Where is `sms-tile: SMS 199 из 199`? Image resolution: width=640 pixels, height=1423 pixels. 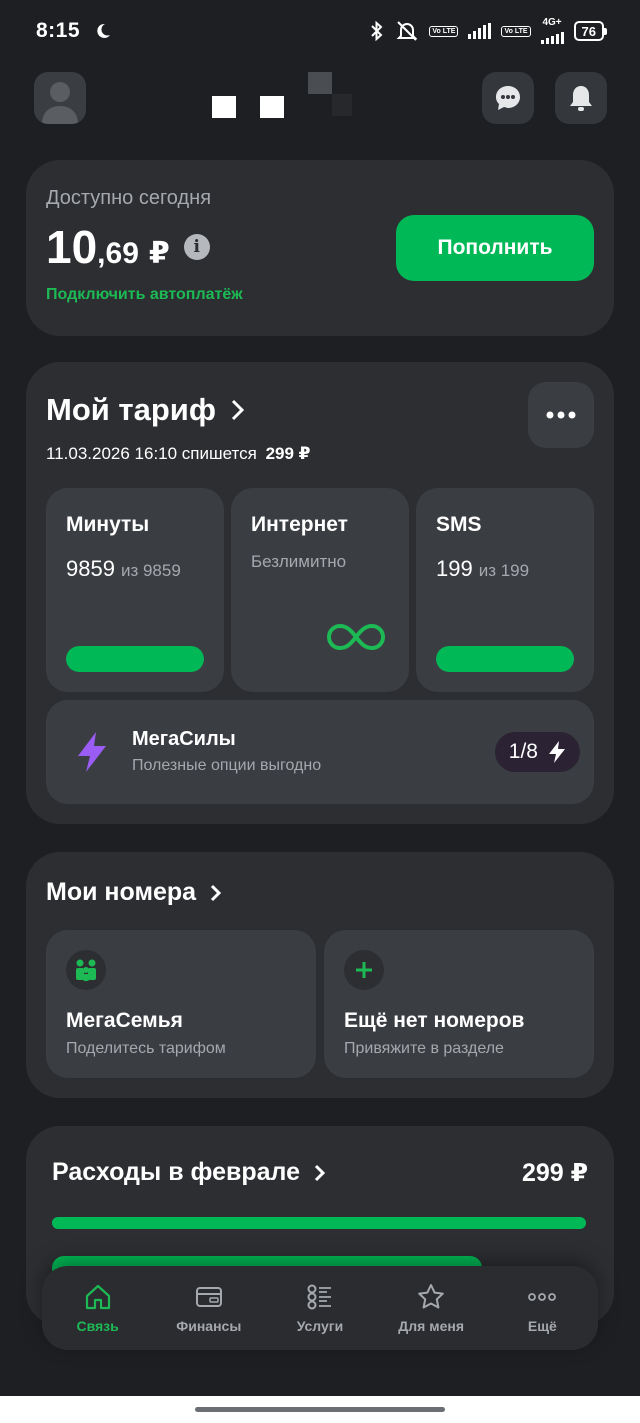
sms-tile: SMS 199 из 199 is located at coordinates (505, 590).